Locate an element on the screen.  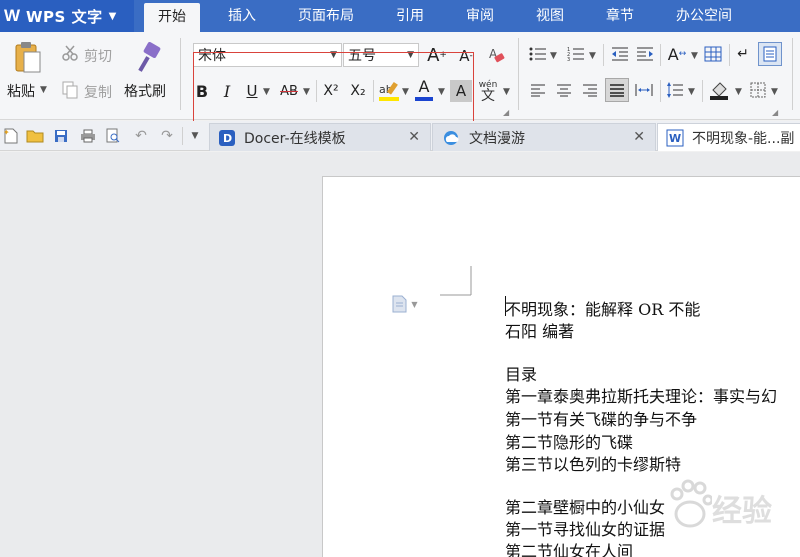
doc-line: 不明现象：能解释 OR 不能 is located at coordinates (602, 308).